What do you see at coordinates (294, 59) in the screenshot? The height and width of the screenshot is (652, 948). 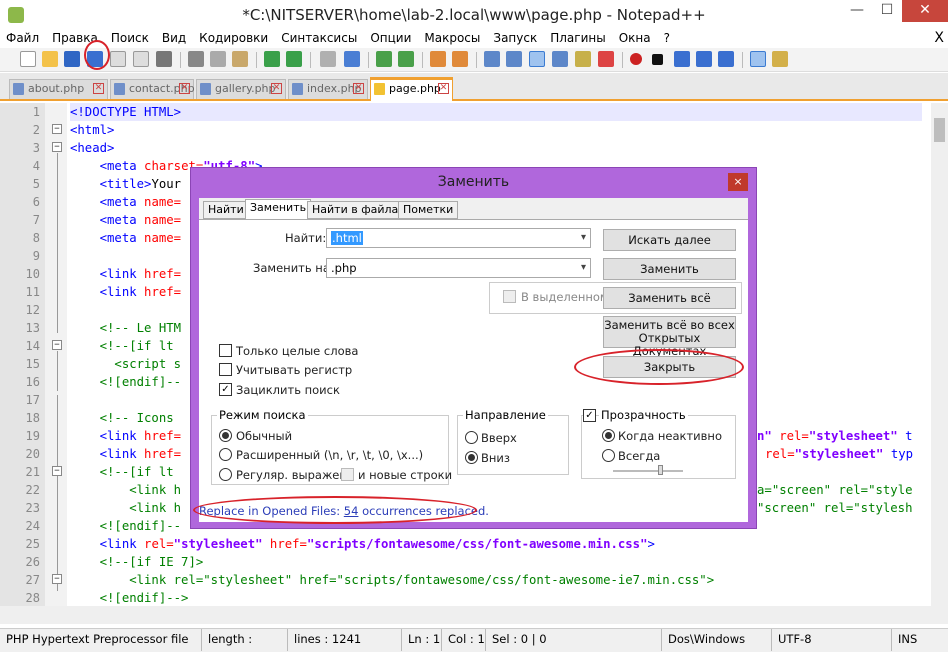 I see `redo-icon` at bounding box center [294, 59].